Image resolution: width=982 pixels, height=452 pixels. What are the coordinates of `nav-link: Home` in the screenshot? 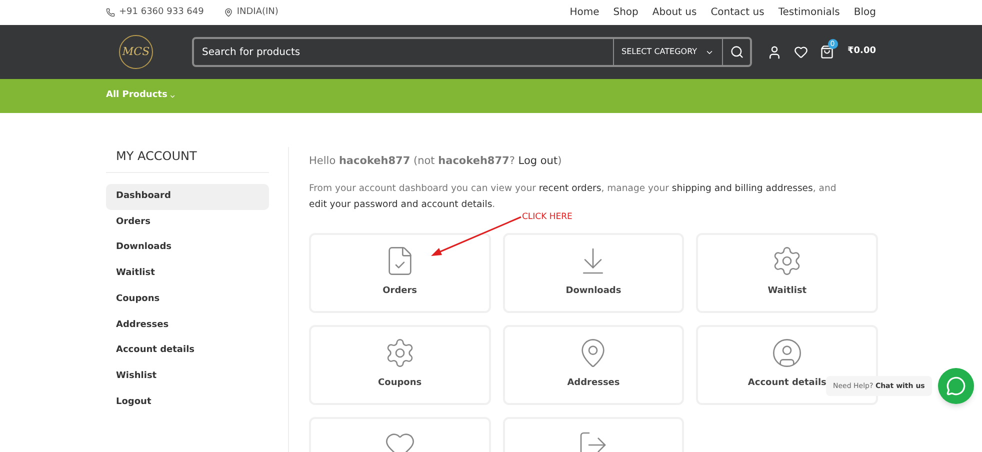 It's located at (585, 12).